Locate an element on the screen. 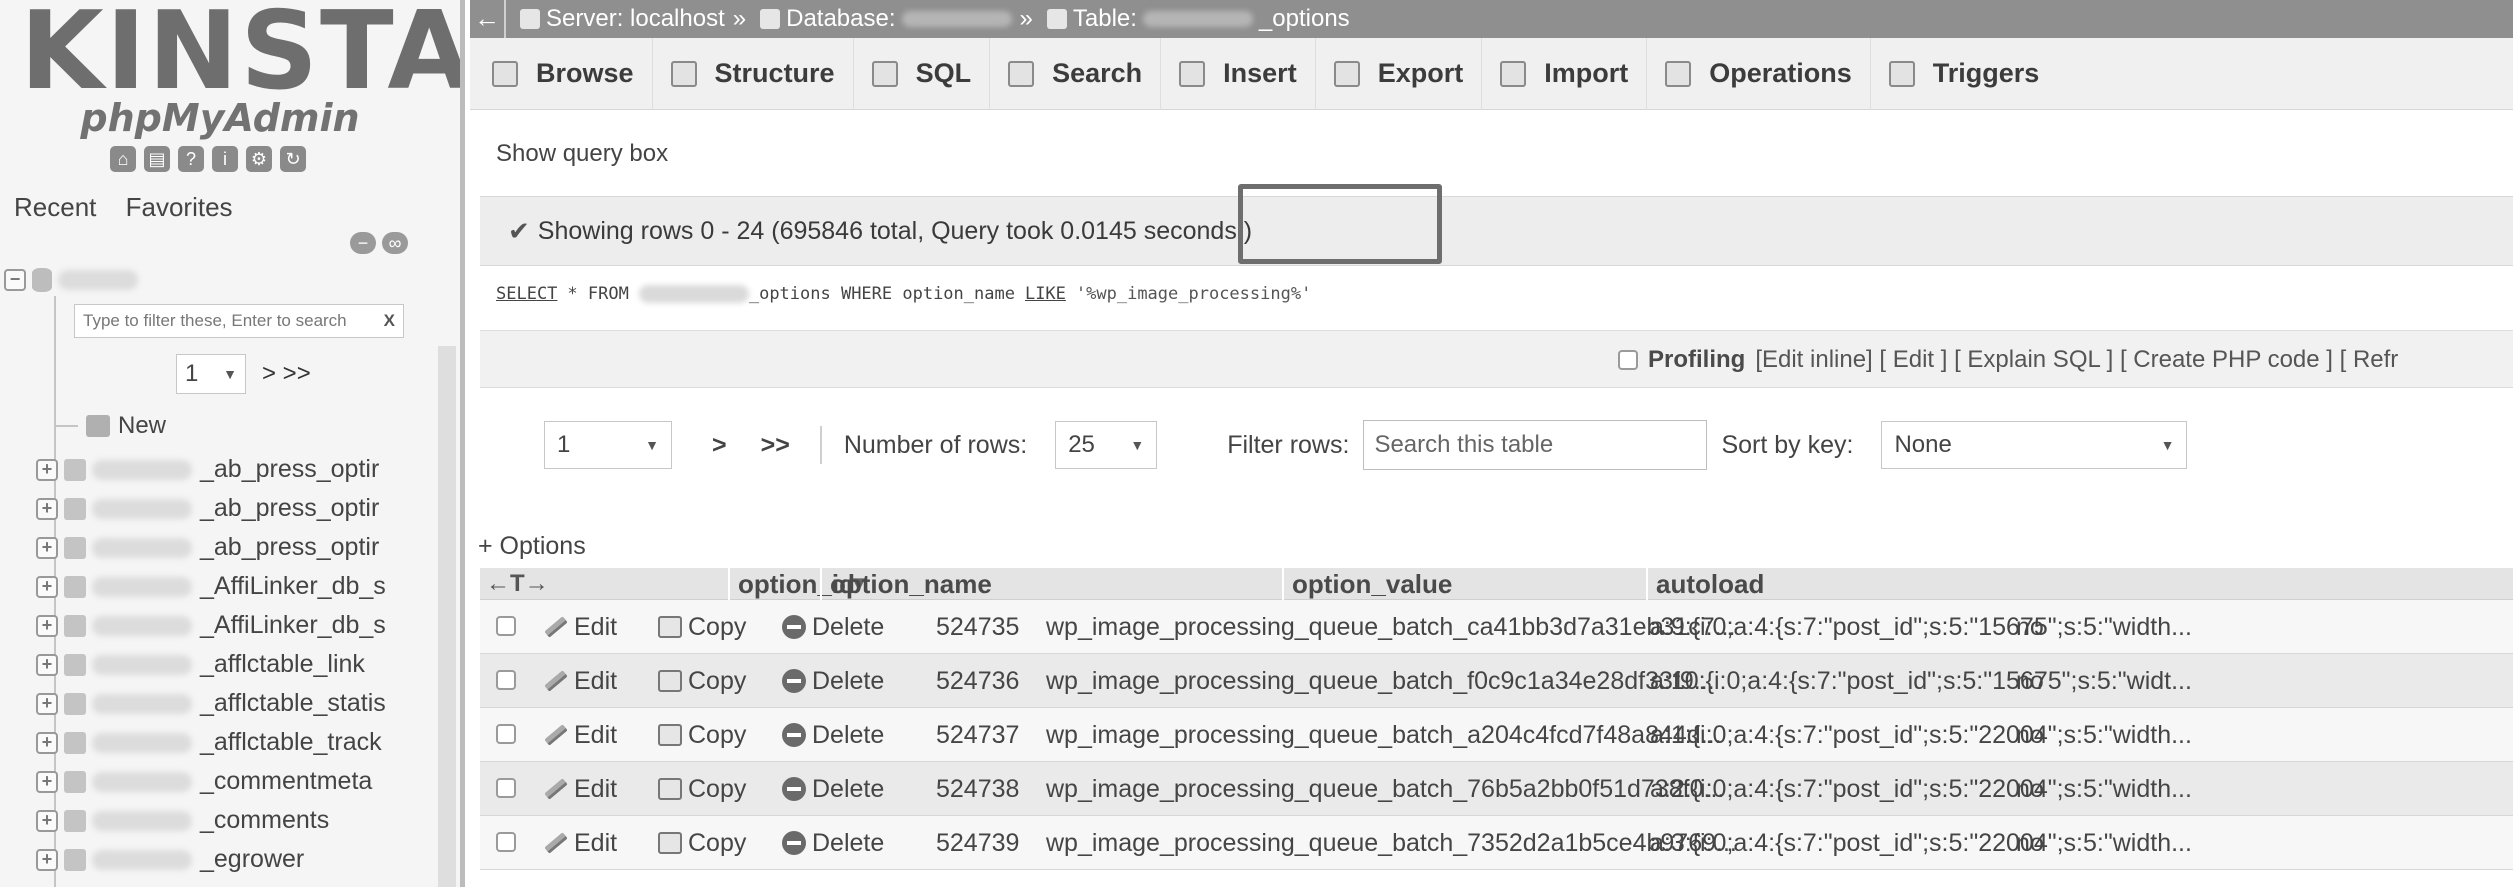 This screenshot has width=2513, height=887. tab-browse: Browse is located at coordinates (561, 73).